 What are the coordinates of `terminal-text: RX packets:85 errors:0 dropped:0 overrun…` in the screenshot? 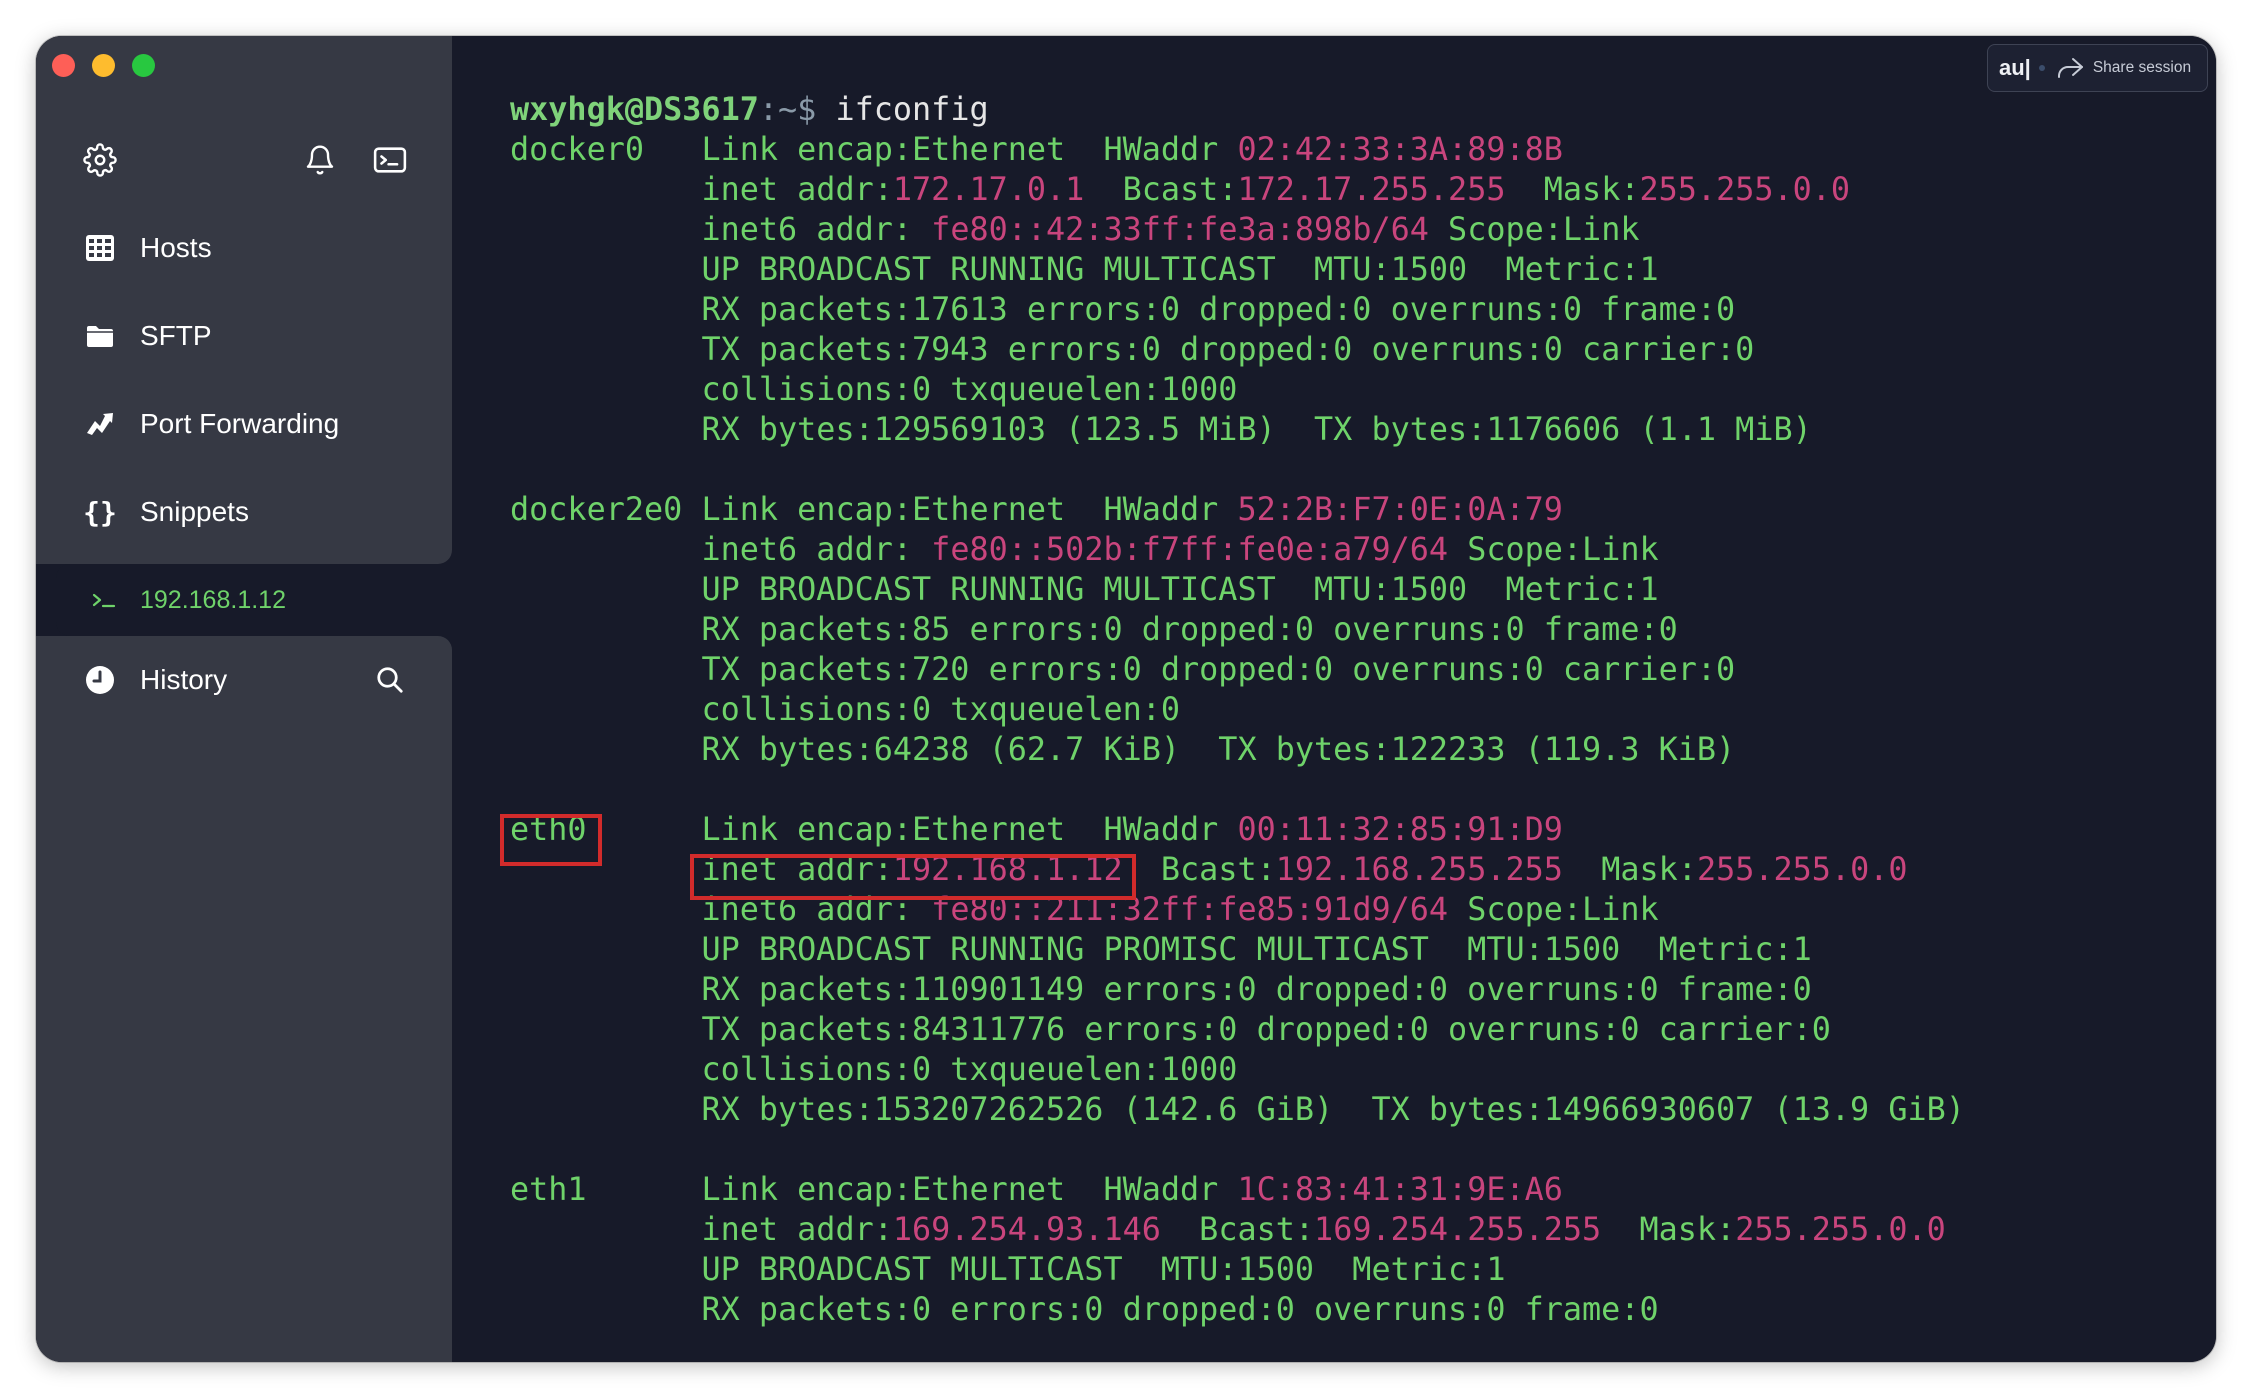 It's located at (1189, 629).